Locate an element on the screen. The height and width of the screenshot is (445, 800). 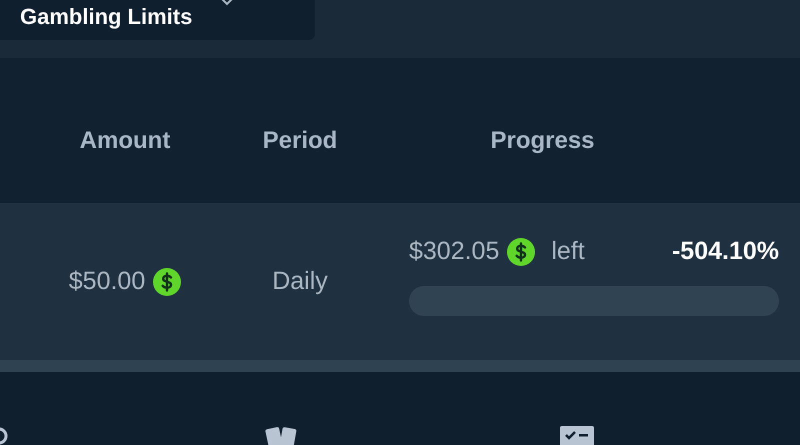
column-header: Amount is located at coordinates (125, 140).